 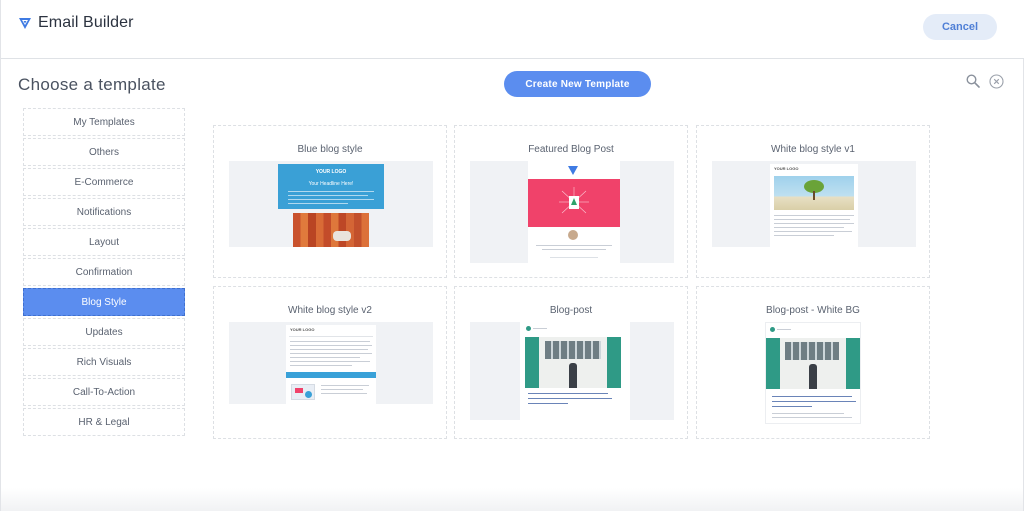 What do you see at coordinates (330, 149) in the screenshot?
I see `template-title: Blue blog style` at bounding box center [330, 149].